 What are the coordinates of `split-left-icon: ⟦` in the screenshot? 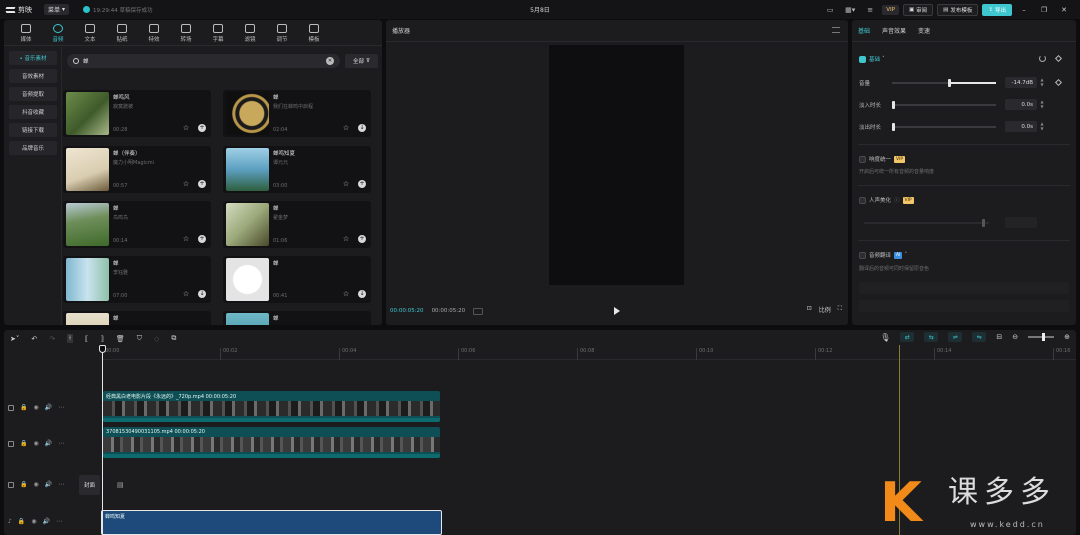 It's located at (86, 339).